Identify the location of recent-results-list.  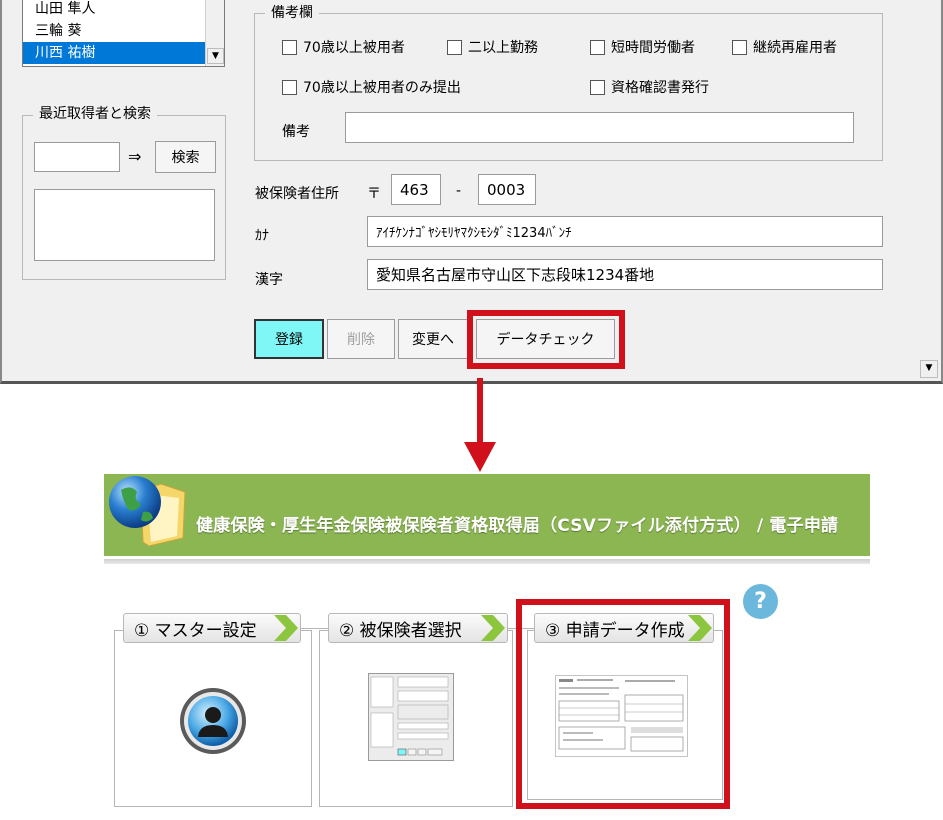
(124, 225).